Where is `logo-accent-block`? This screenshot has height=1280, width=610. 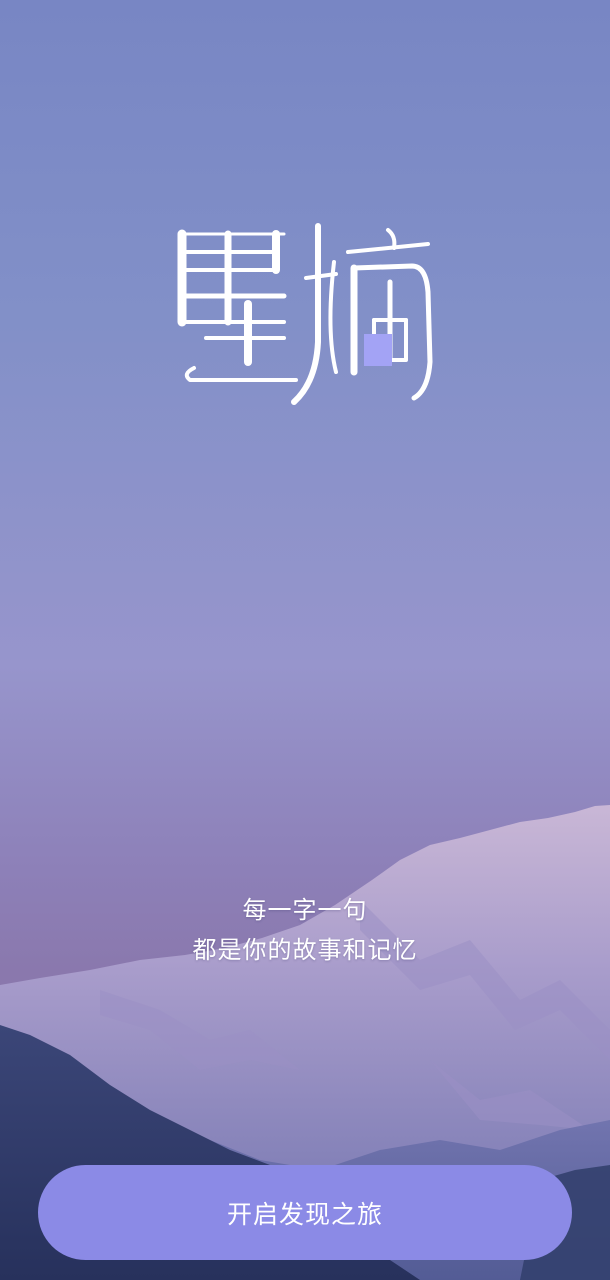
logo-accent-block is located at coordinates (378, 350).